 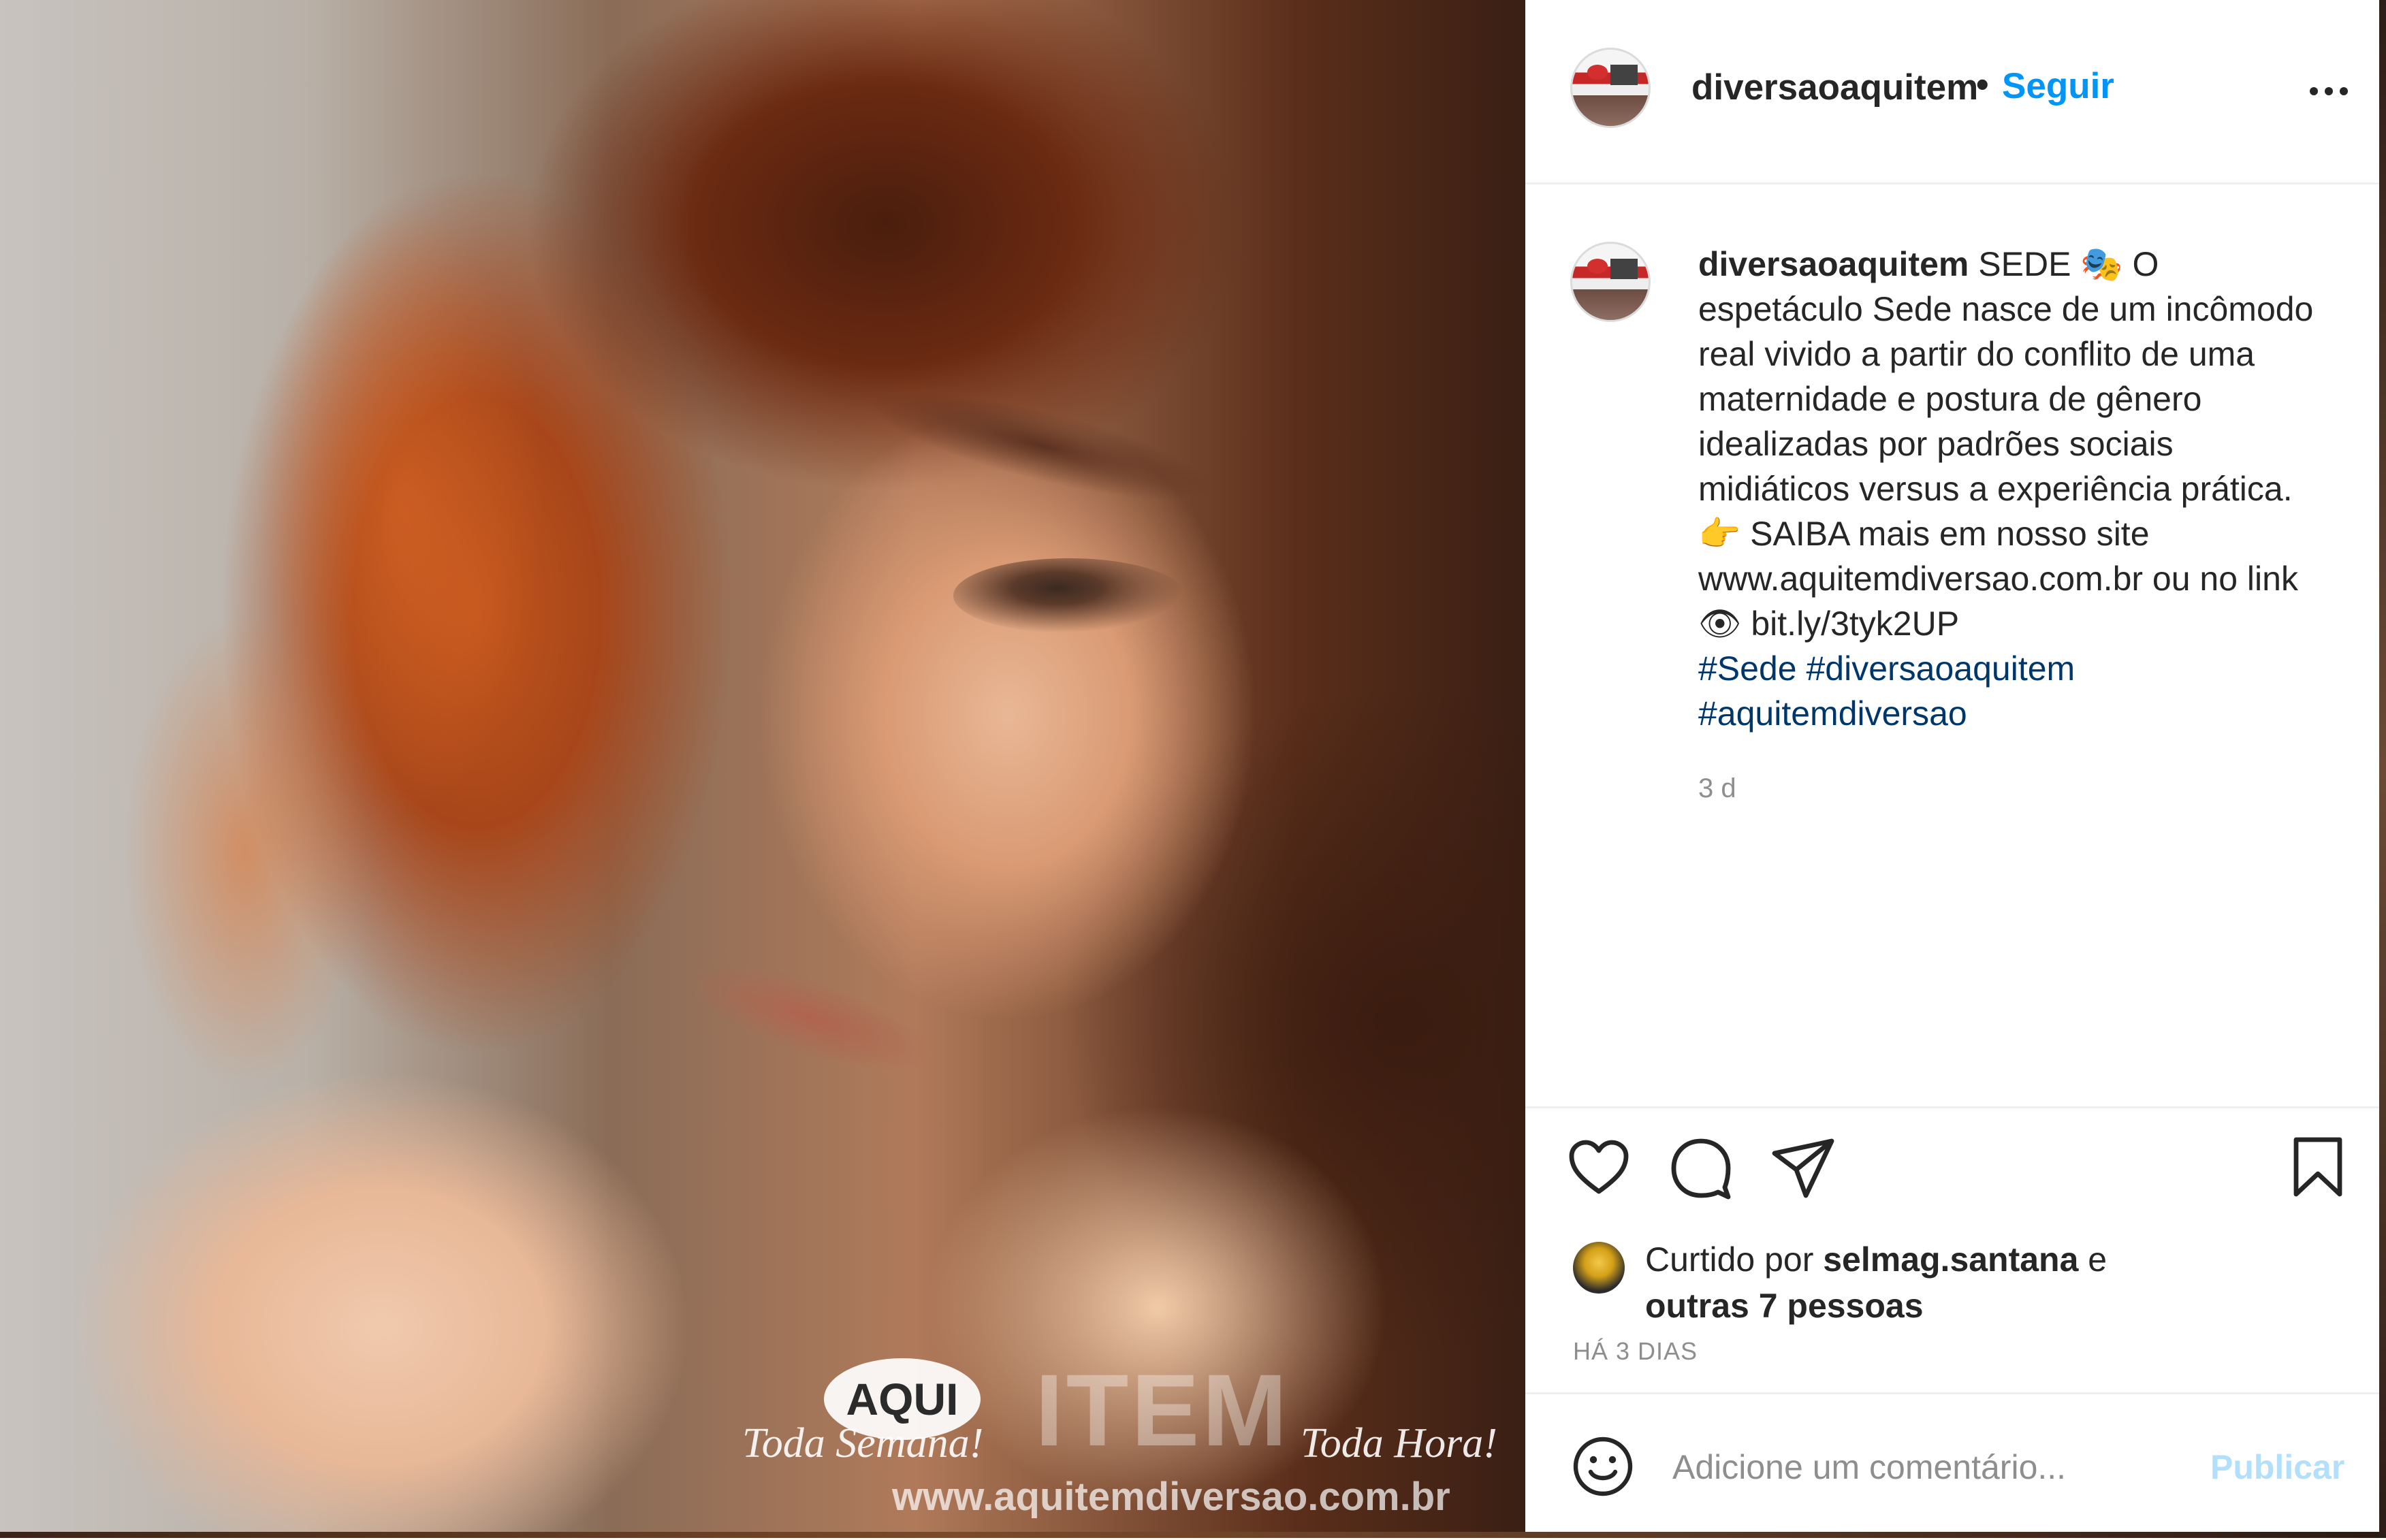 I want to click on caption-username: diversaoaquitem, so click(x=1834, y=264).